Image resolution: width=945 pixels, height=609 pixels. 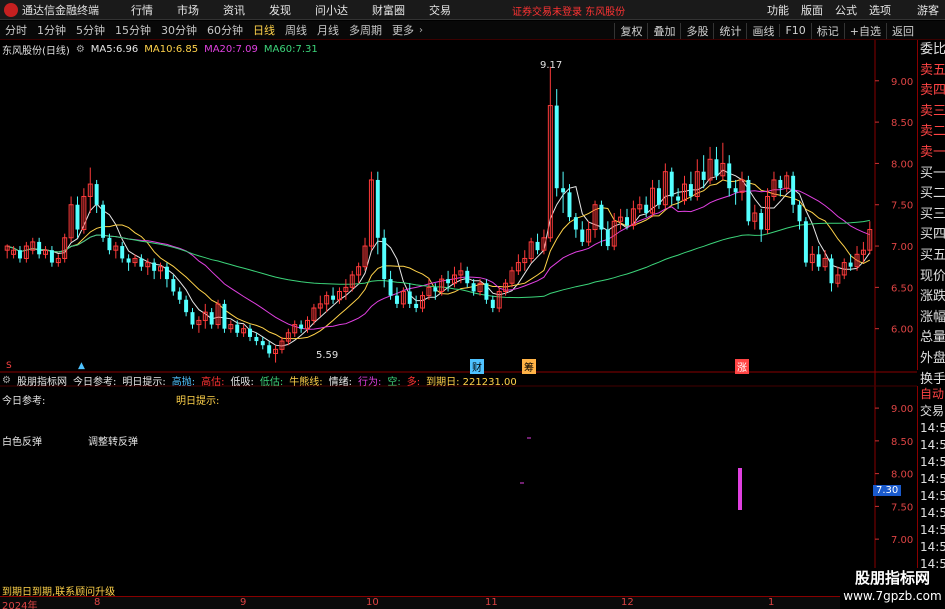 What do you see at coordinates (81, 366) in the screenshot?
I see `up-arrow-icon: ▲` at bounding box center [81, 366].